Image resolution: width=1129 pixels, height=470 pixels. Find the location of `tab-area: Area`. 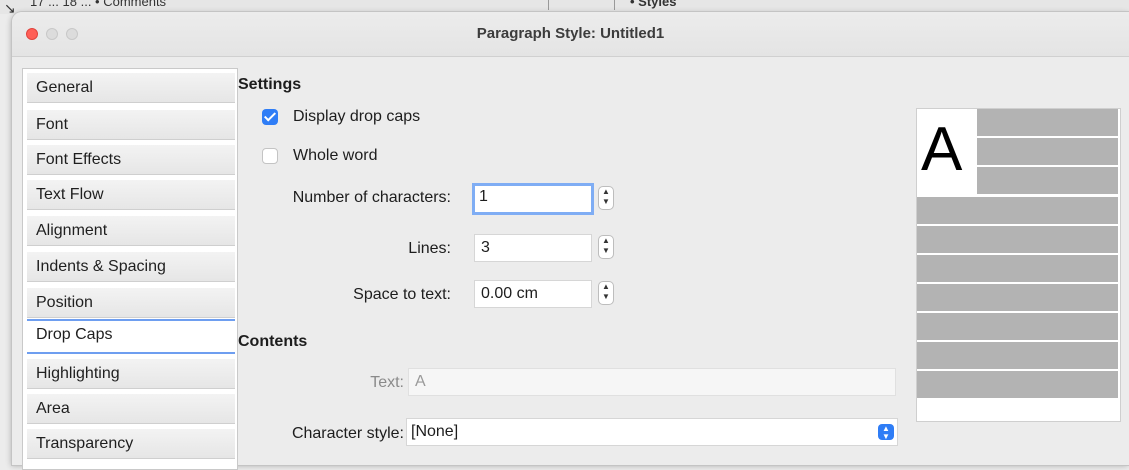

tab-area: Area is located at coordinates (131, 409).